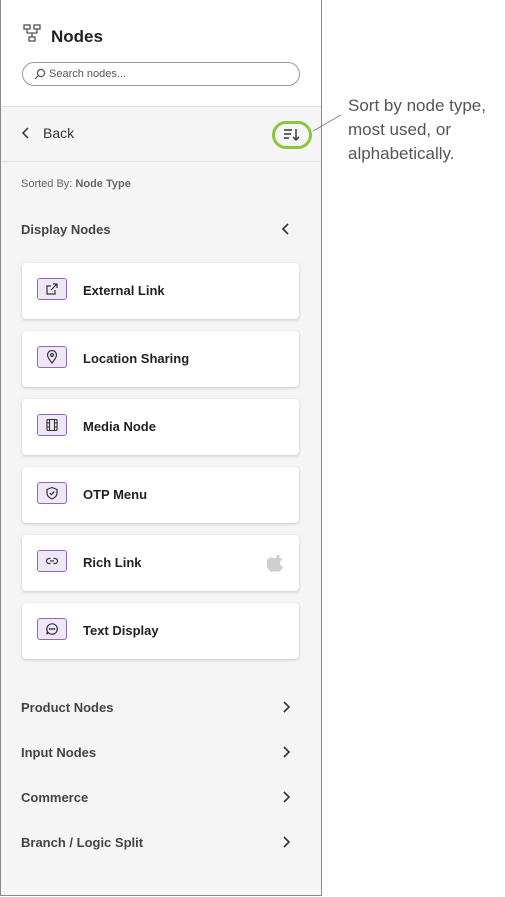 This screenshot has width=505, height=897. I want to click on sort-button, so click(292, 135).